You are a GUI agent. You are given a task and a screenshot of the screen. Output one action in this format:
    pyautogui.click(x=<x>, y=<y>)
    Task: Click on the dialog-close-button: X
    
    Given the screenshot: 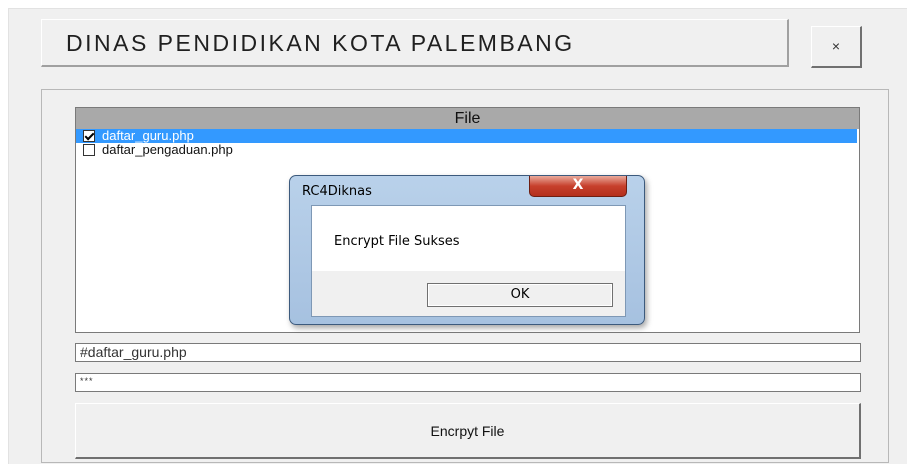 What is the action you would take?
    pyautogui.click(x=578, y=186)
    